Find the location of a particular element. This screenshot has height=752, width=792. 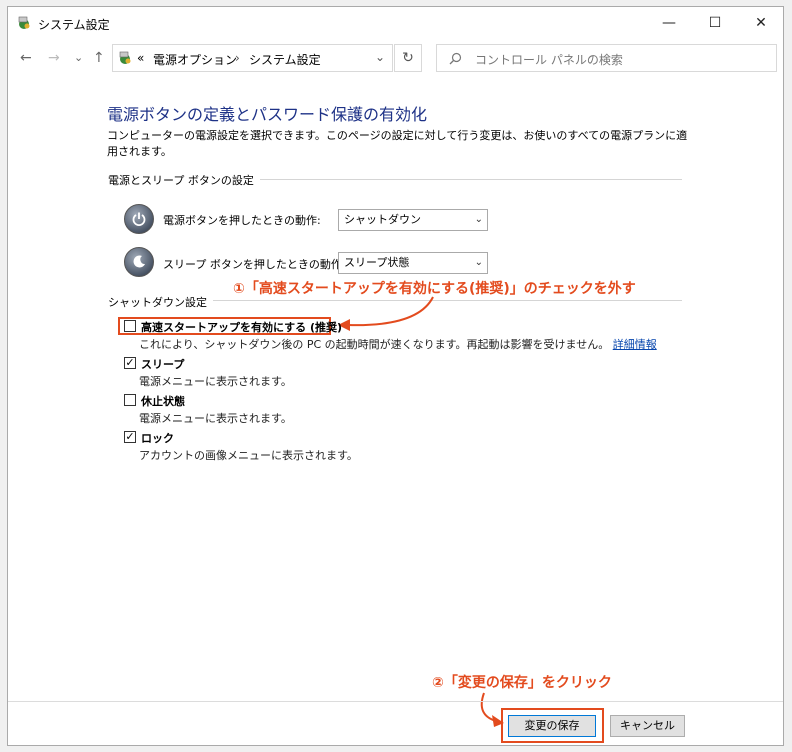

window-title: システム設定 is located at coordinates (74, 25).